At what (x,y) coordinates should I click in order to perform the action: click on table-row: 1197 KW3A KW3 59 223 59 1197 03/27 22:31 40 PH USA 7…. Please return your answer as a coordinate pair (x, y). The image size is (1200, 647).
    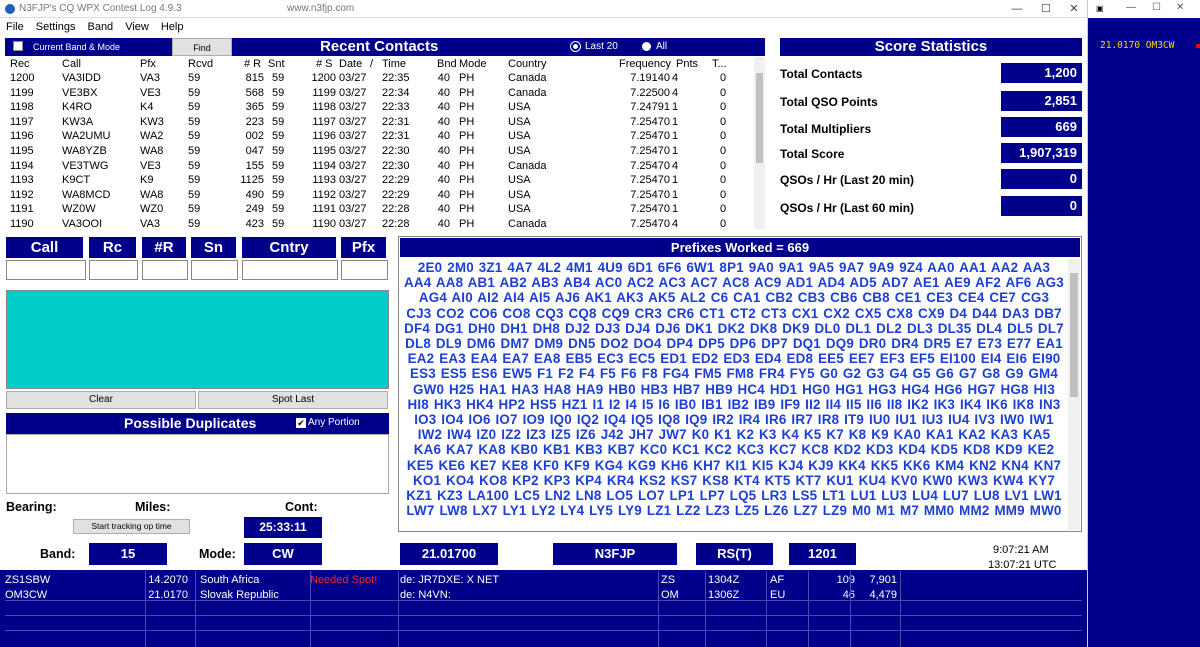
    Looking at the image, I should click on (379, 123).